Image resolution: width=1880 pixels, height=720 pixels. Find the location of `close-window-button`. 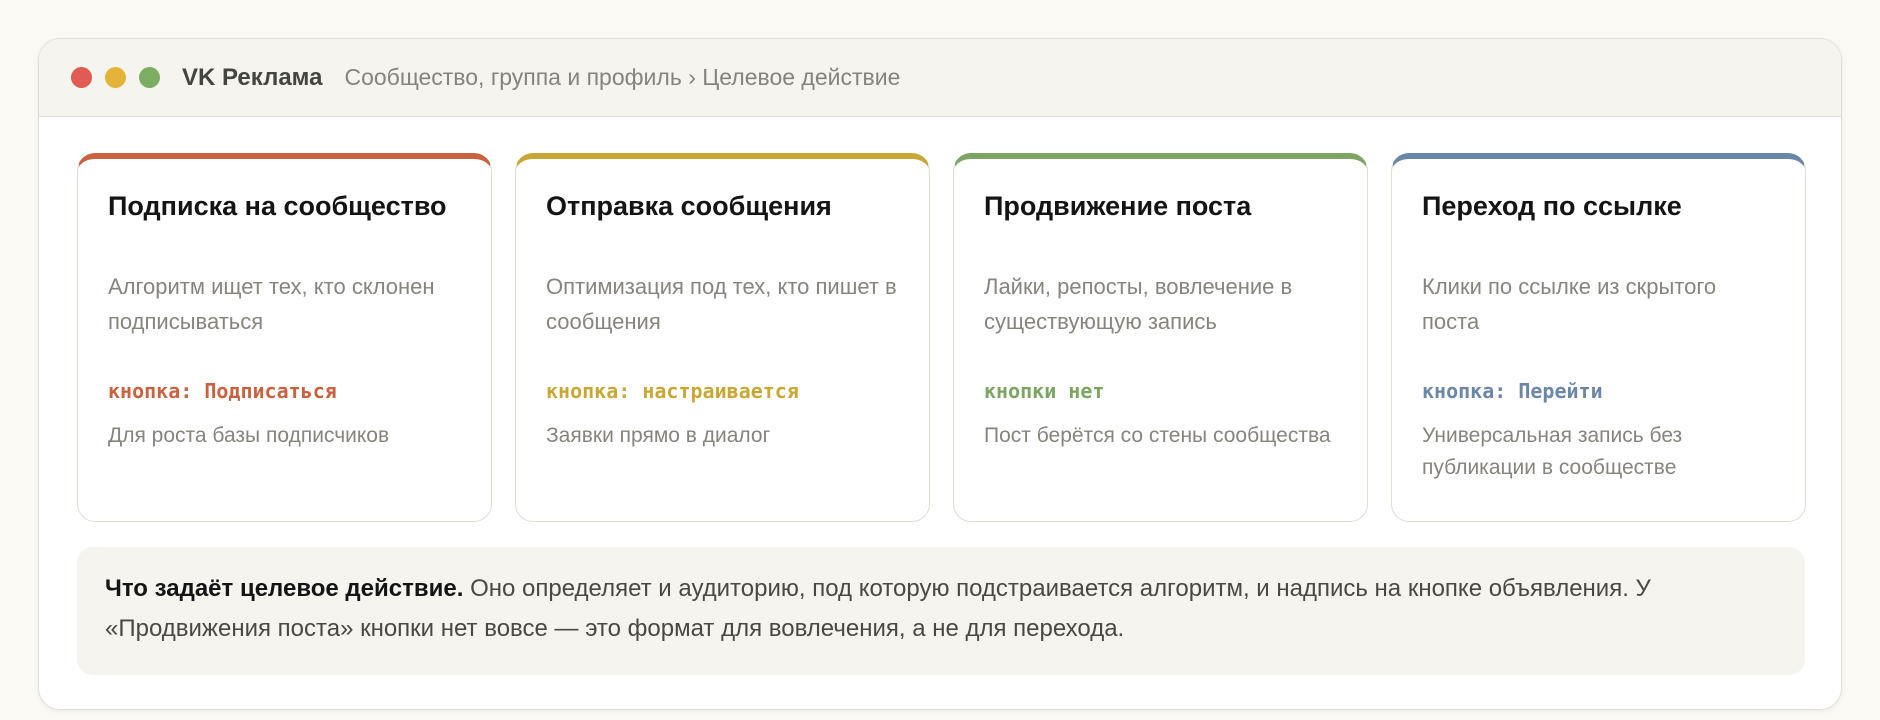

close-window-button is located at coordinates (81, 77).